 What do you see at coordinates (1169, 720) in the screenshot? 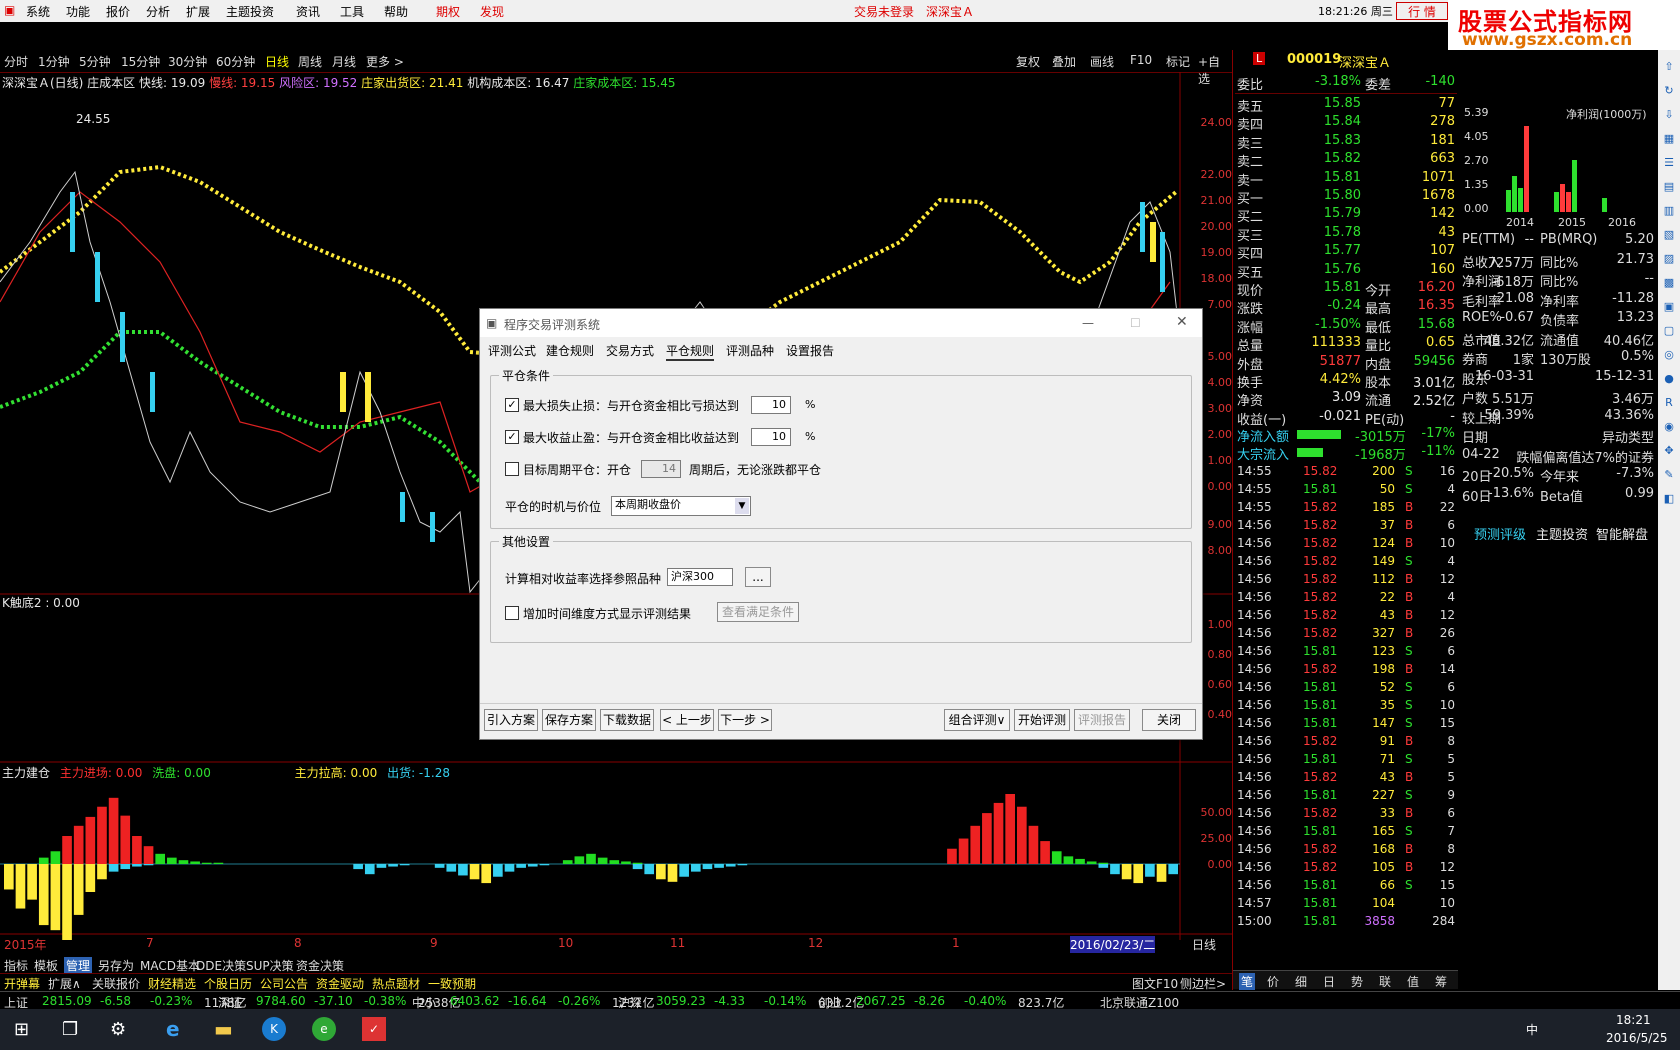
I see `close-button: 关闭` at bounding box center [1169, 720].